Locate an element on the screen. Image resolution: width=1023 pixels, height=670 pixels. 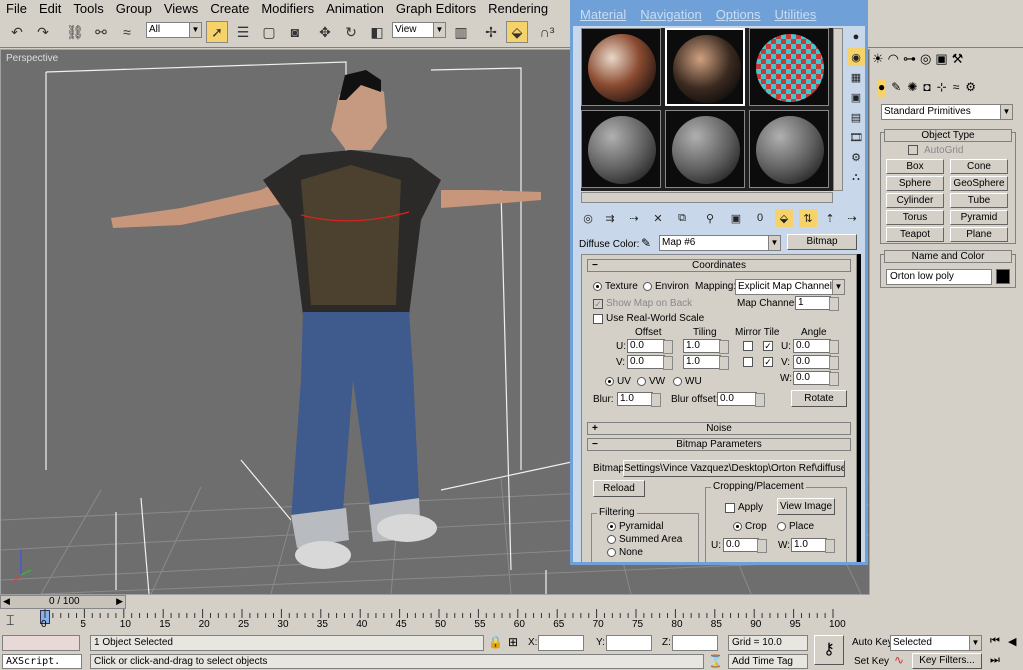
blur-spinner: 1.0 is located at coordinates (639, 399).